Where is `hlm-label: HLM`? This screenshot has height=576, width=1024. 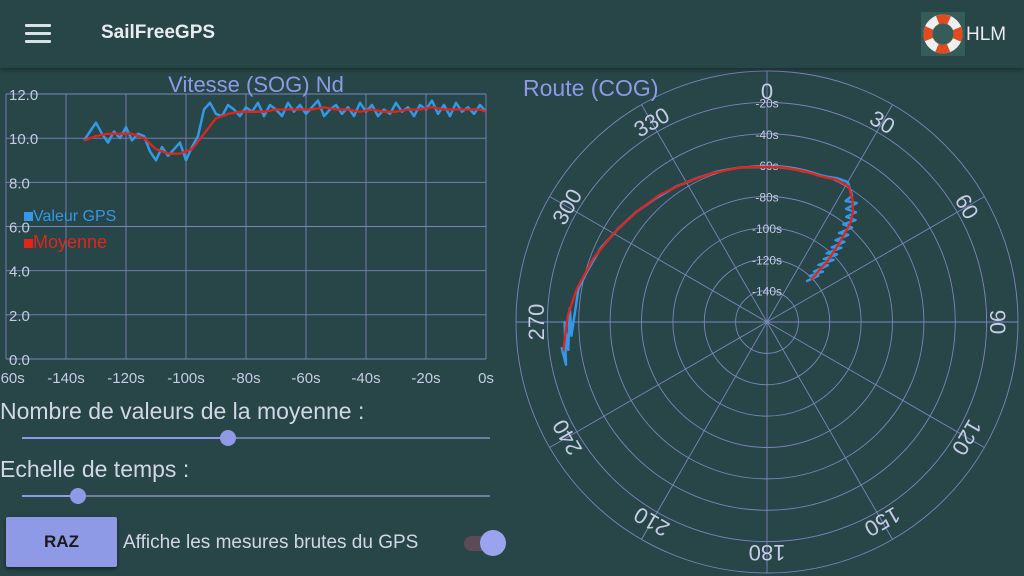
hlm-label: HLM is located at coordinates (986, 34).